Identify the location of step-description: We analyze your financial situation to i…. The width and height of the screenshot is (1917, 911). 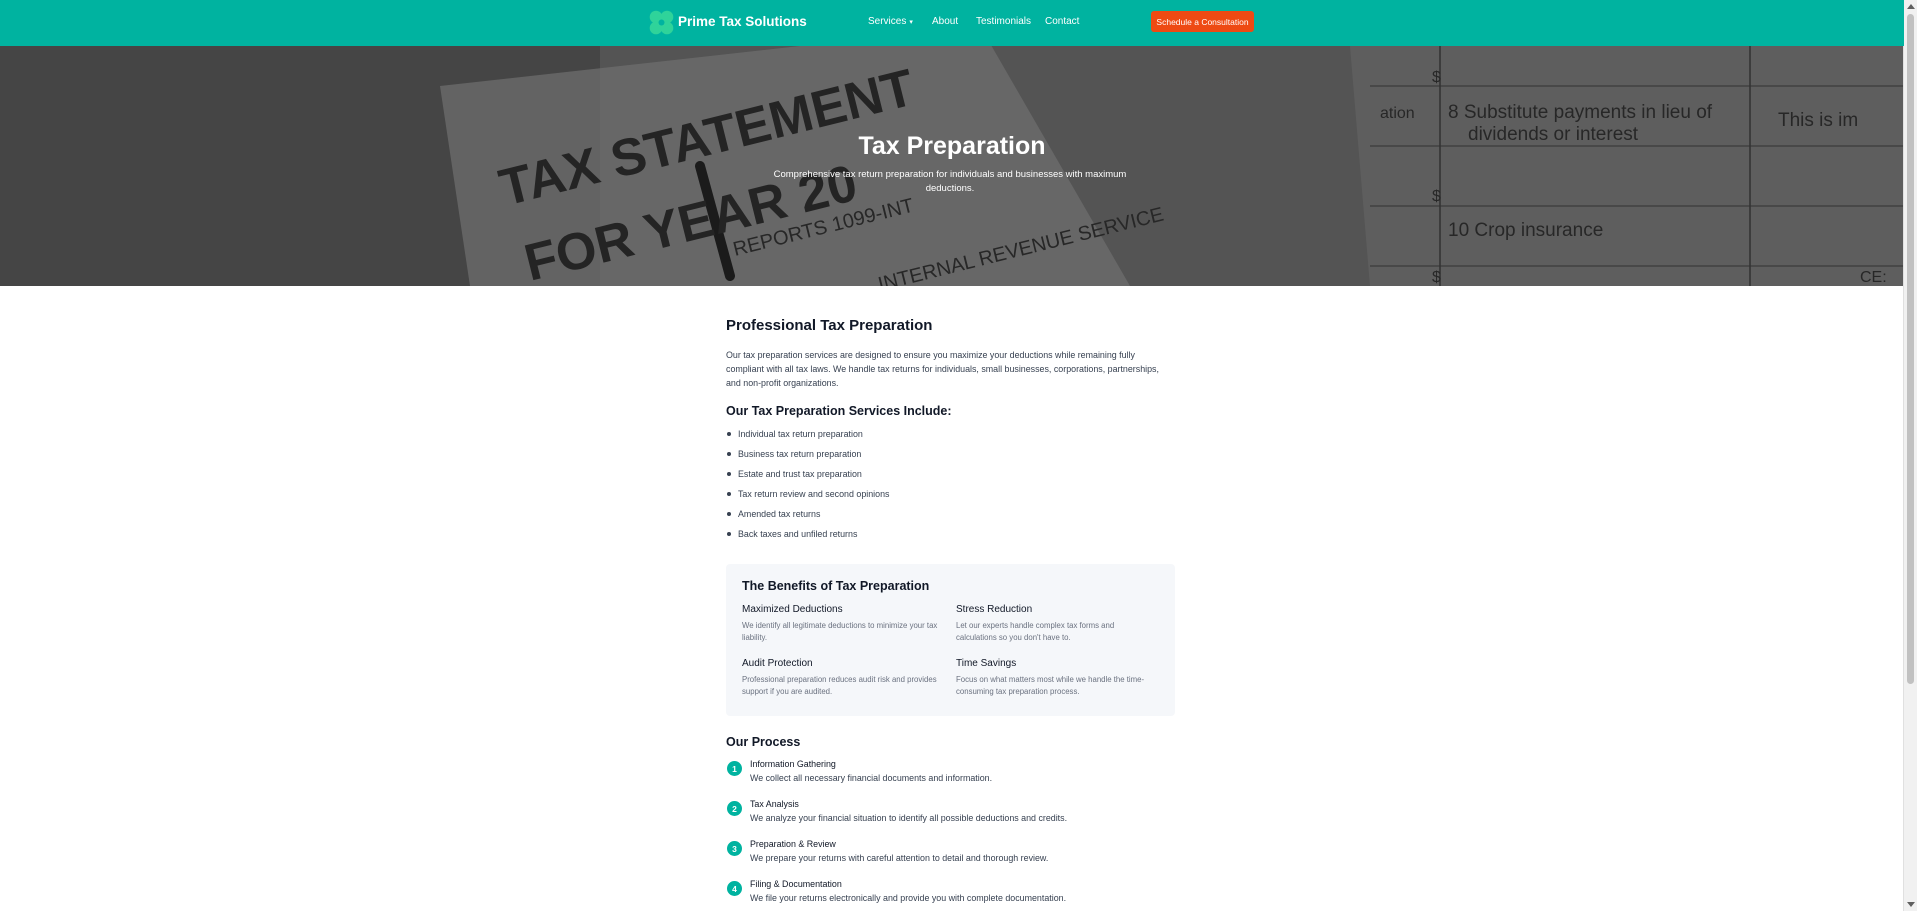
(909, 818).